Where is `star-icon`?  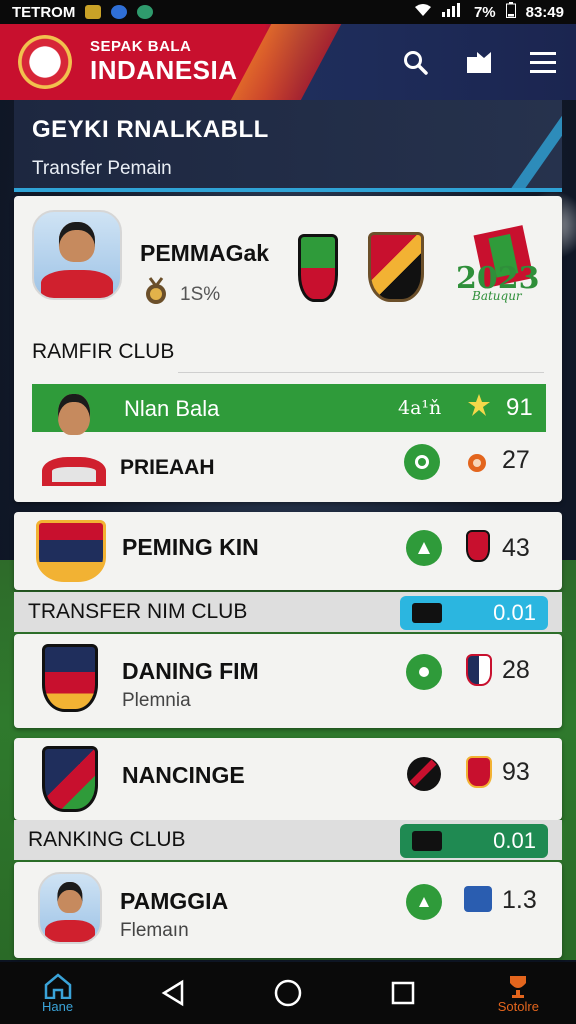
star-icon is located at coordinates (479, 409).